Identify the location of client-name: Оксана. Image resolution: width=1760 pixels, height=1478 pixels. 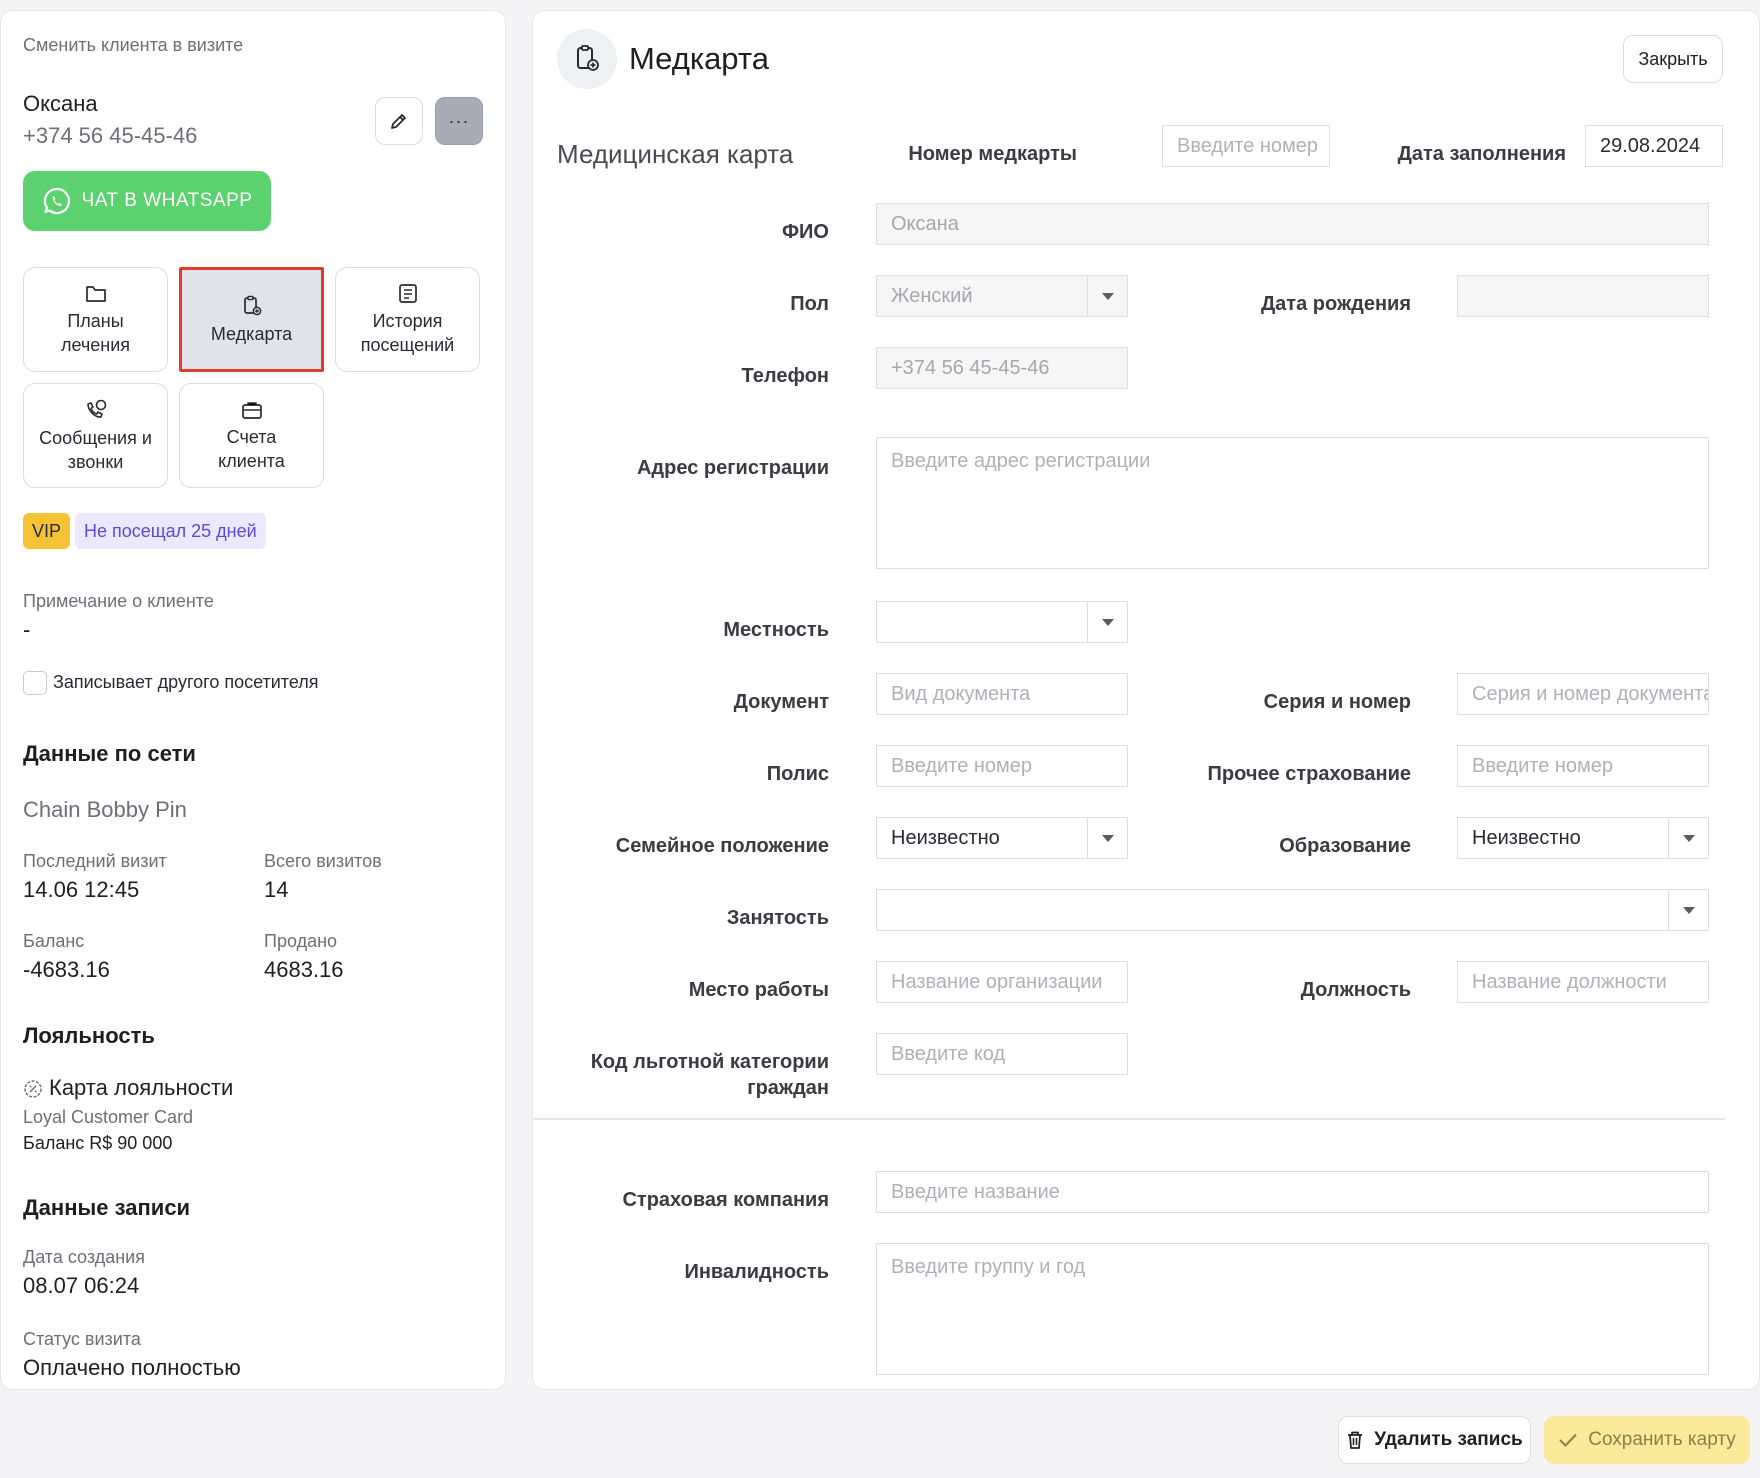
(60, 103).